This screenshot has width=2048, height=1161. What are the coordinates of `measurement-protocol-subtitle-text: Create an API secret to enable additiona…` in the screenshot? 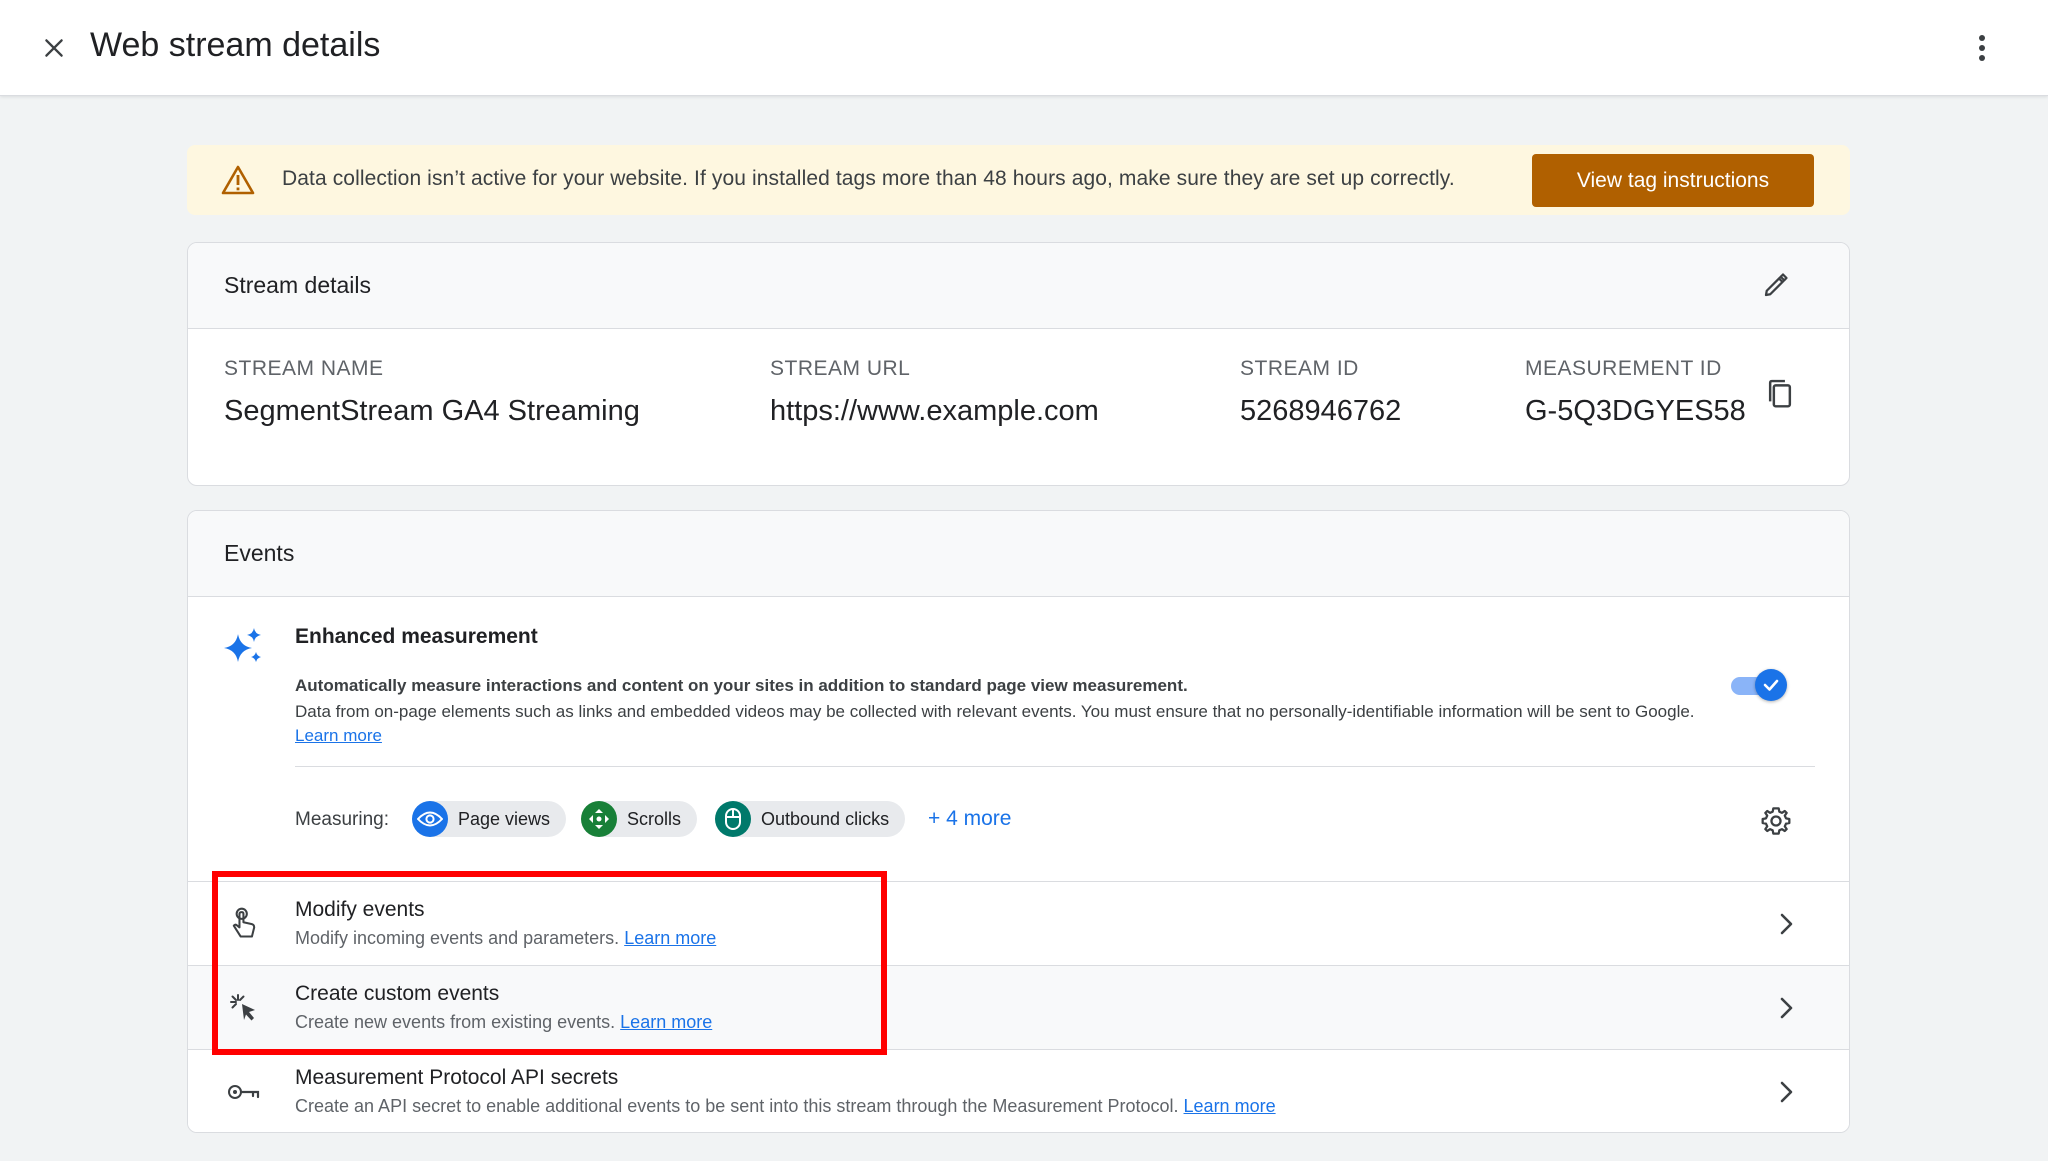 It's located at (737, 1106).